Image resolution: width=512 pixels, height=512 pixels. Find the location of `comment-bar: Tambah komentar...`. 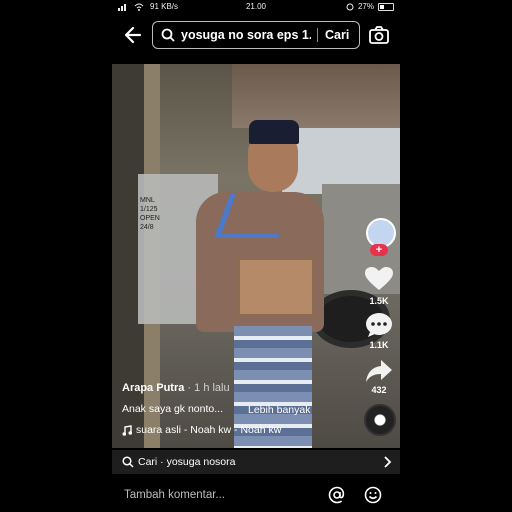

comment-bar: Tambah komentar... is located at coordinates (256, 494).